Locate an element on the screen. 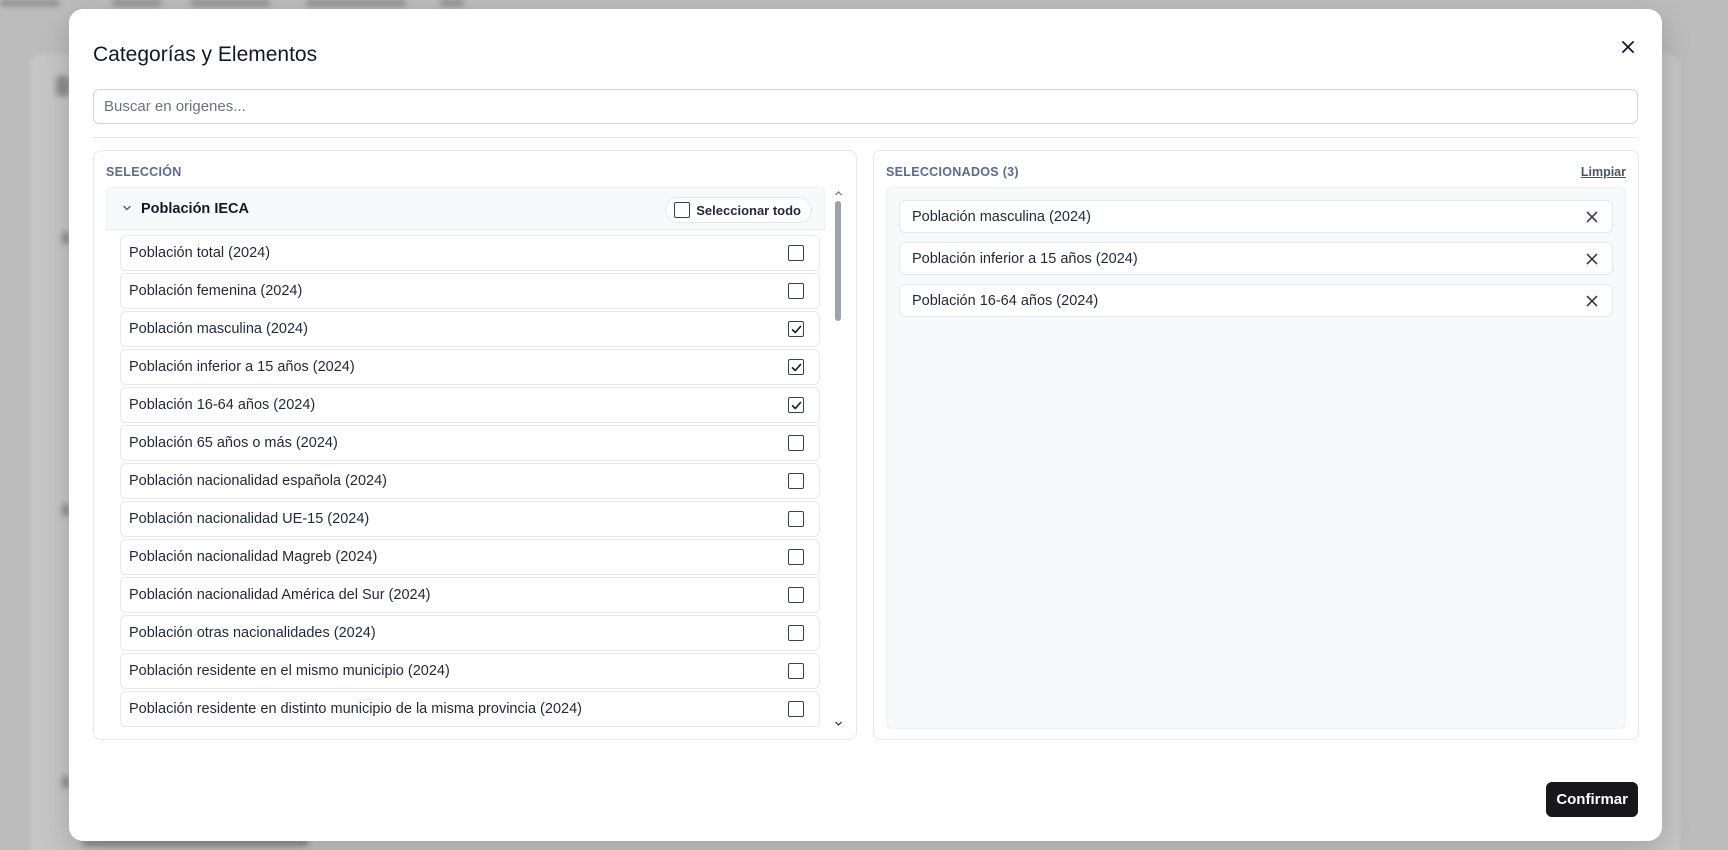 The width and height of the screenshot is (1728, 850). divider is located at coordinates (865, 137).